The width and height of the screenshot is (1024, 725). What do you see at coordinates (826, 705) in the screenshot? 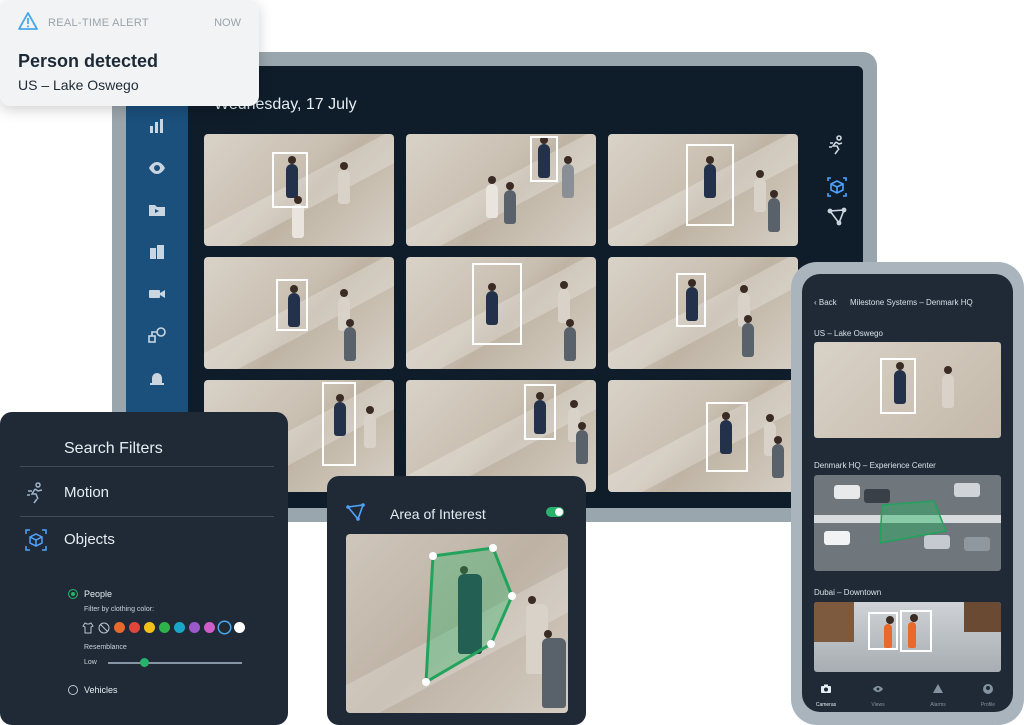
I see `nav-label: Cameras` at bounding box center [826, 705].